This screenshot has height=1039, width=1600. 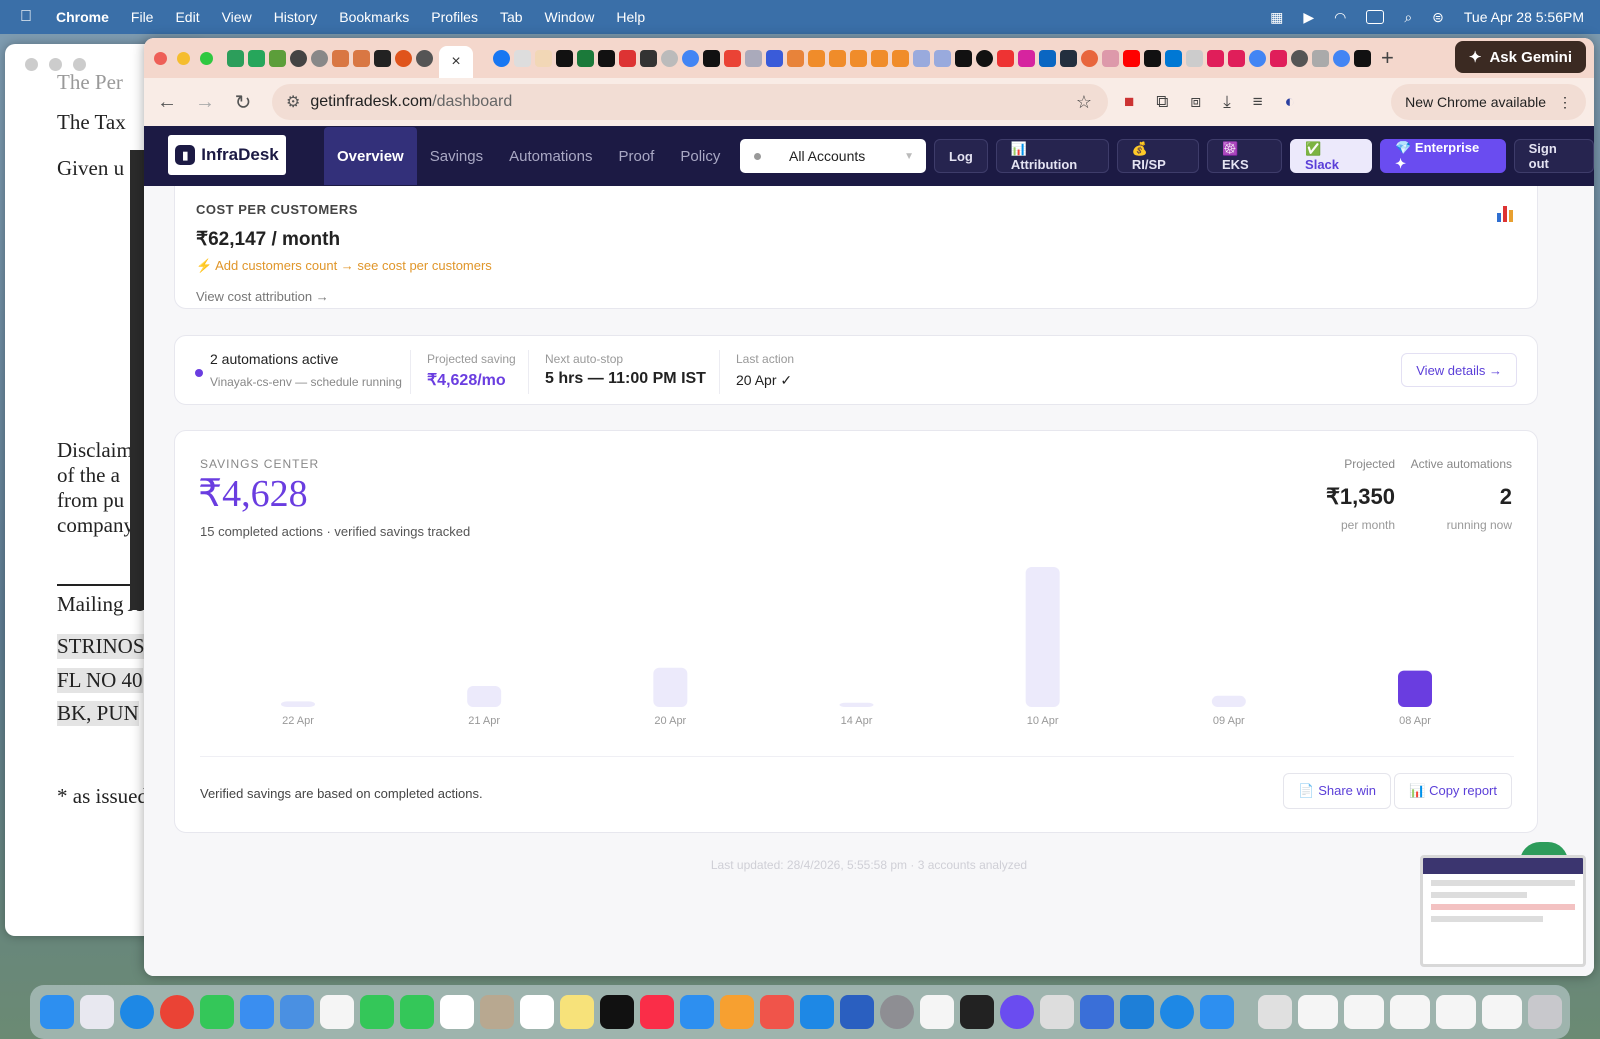 What do you see at coordinates (1438, 17) in the screenshot?
I see `control-center-icon: ⊜` at bounding box center [1438, 17].